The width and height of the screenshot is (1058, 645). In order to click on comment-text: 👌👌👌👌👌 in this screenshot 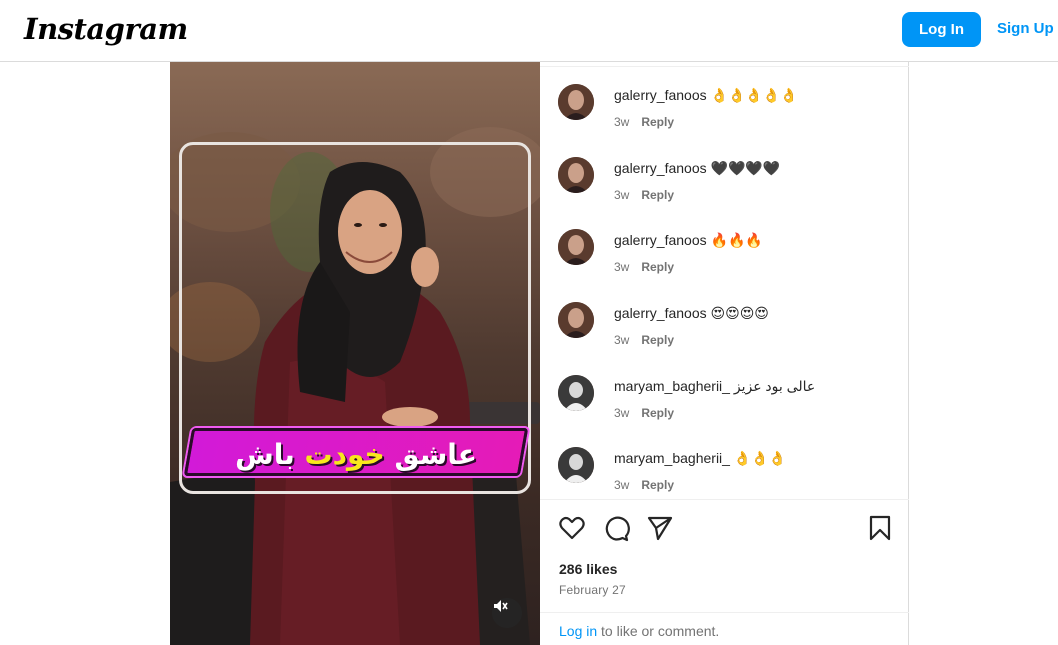, I will do `click(754, 95)`.